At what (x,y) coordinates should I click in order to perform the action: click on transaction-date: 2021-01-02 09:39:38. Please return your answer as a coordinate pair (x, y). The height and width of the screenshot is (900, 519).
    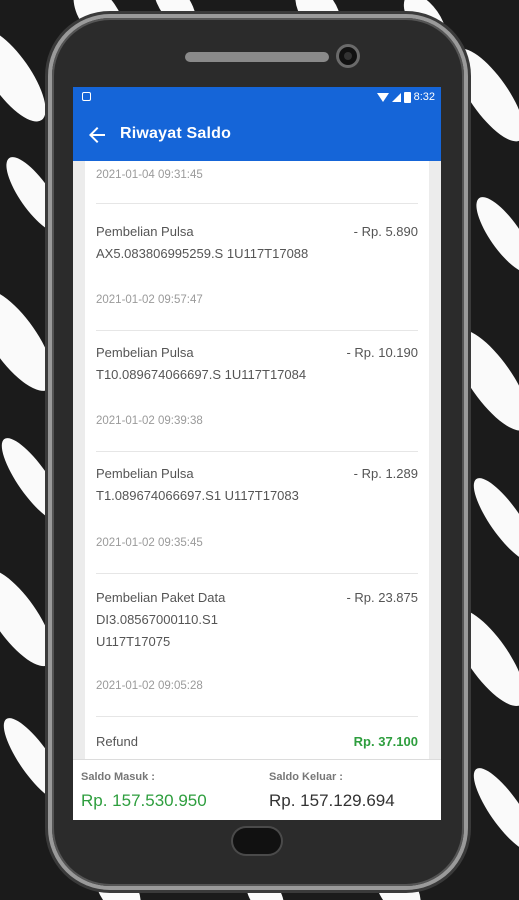
    Looking at the image, I should click on (149, 421).